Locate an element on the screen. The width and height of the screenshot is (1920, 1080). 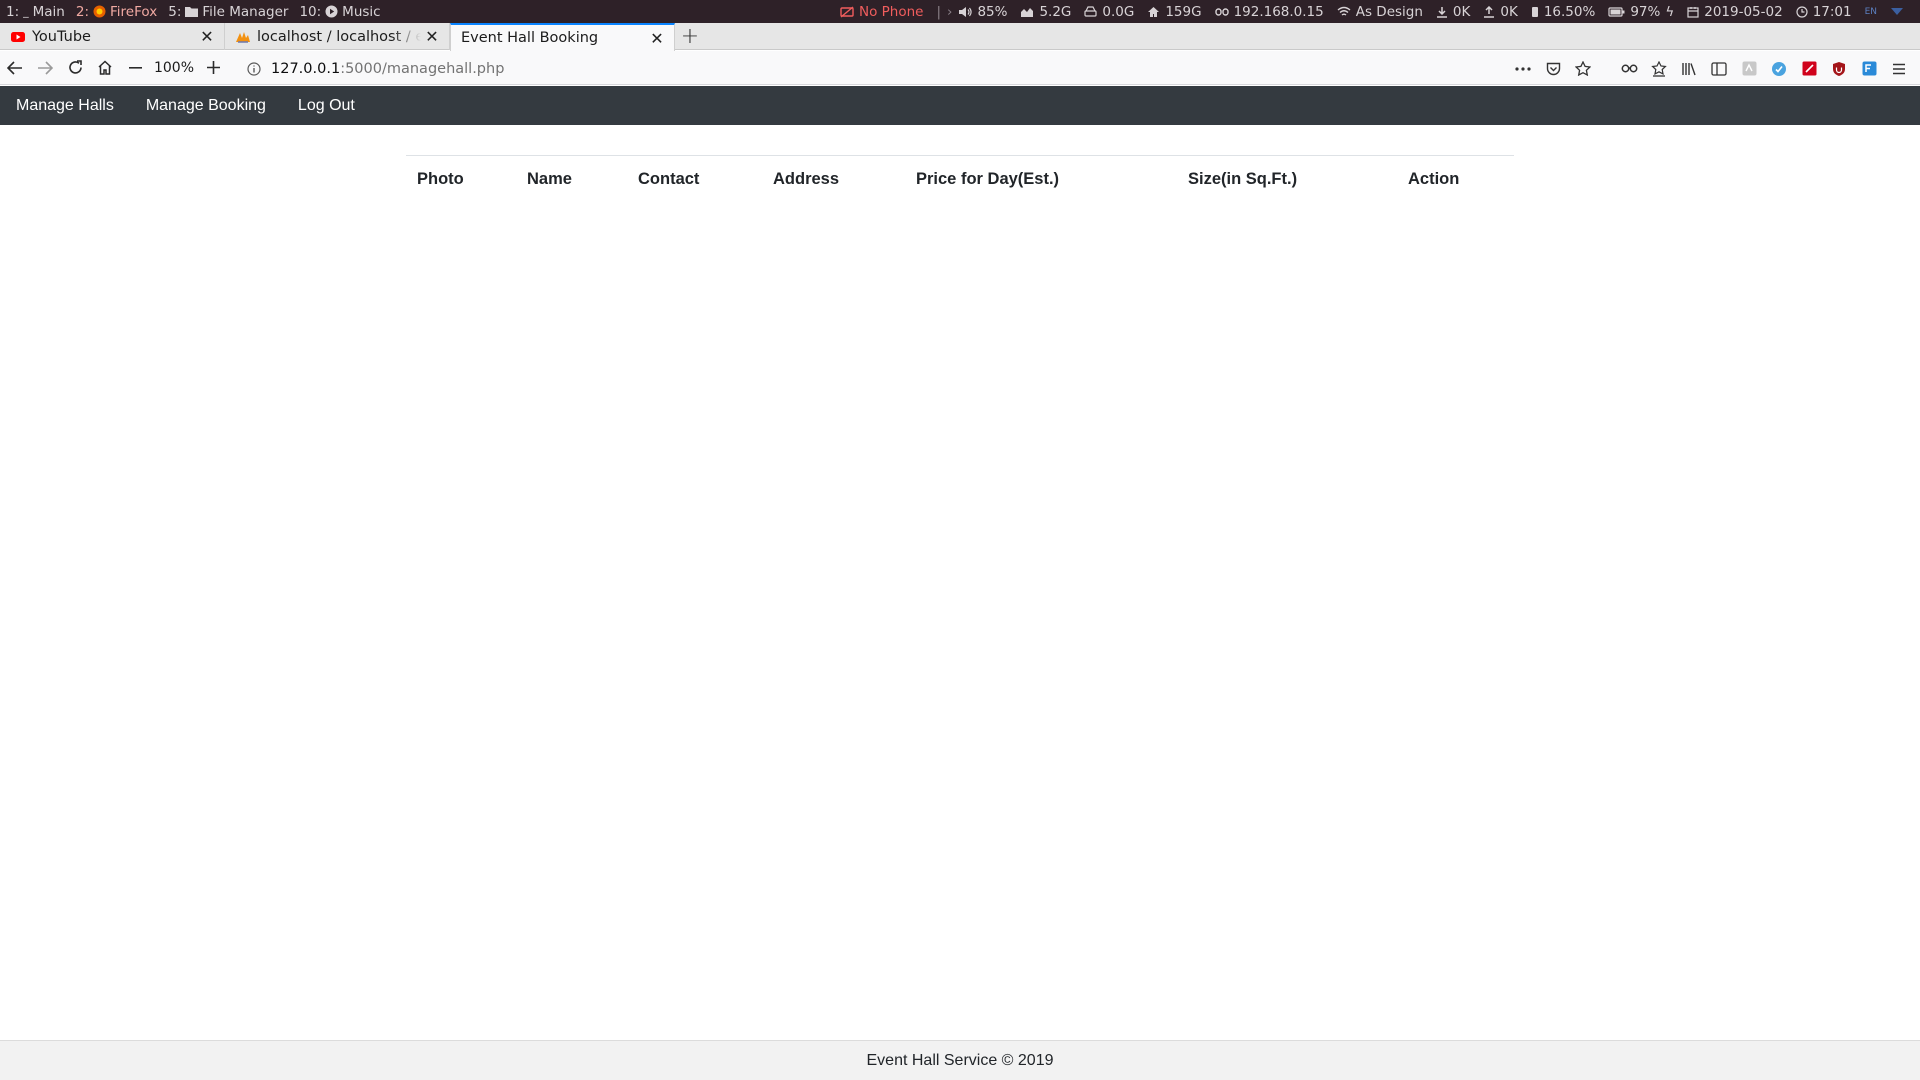
cpu-status: 16.50% is located at coordinates (1563, 12).